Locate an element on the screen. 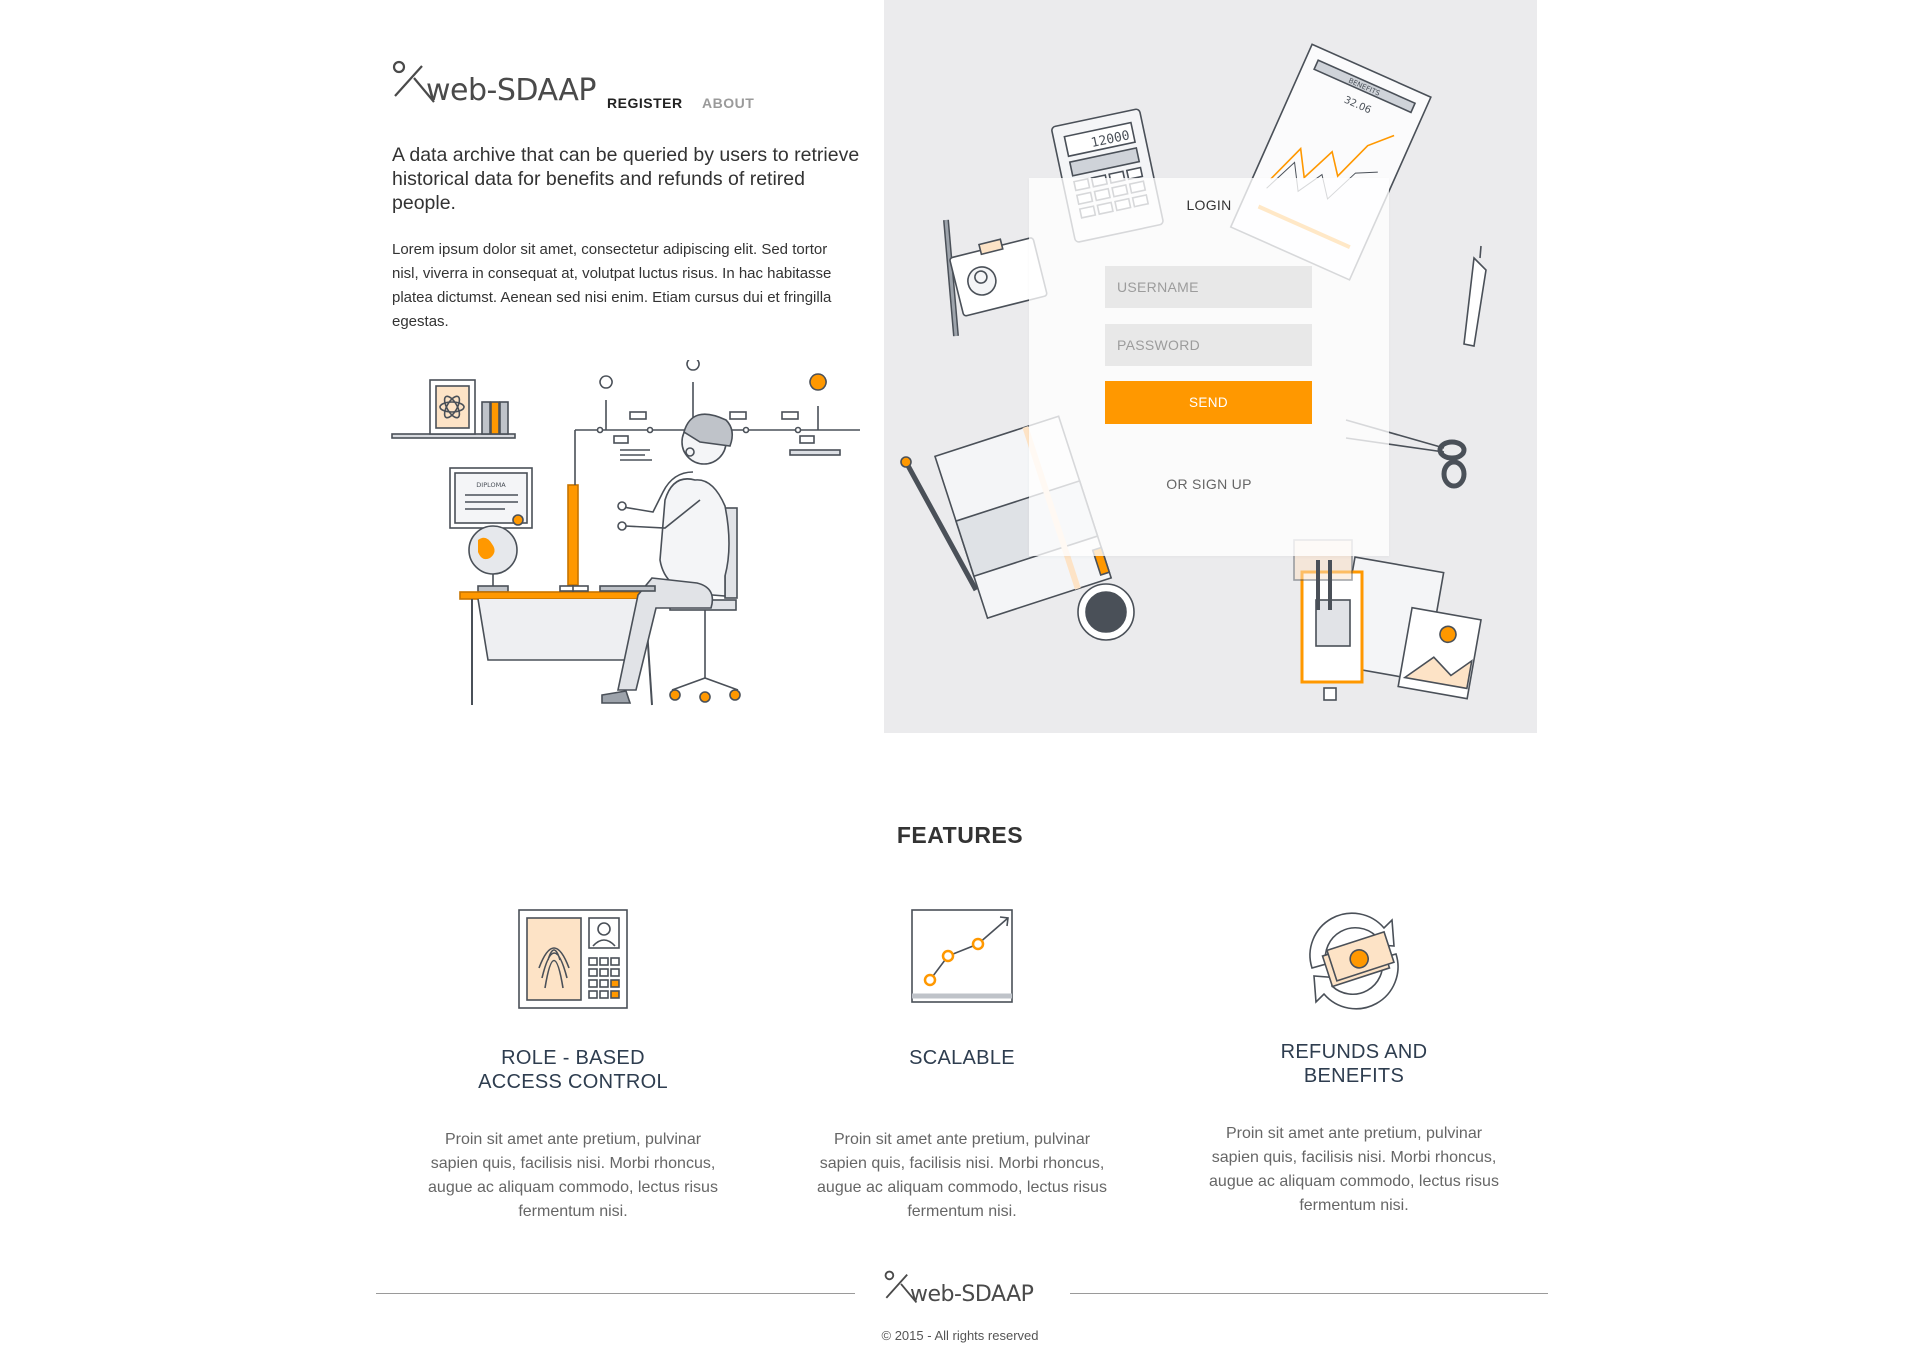 The image size is (1920, 1355). login-card: LOGIN SEND OR SIGN UP is located at coordinates (1209, 367).